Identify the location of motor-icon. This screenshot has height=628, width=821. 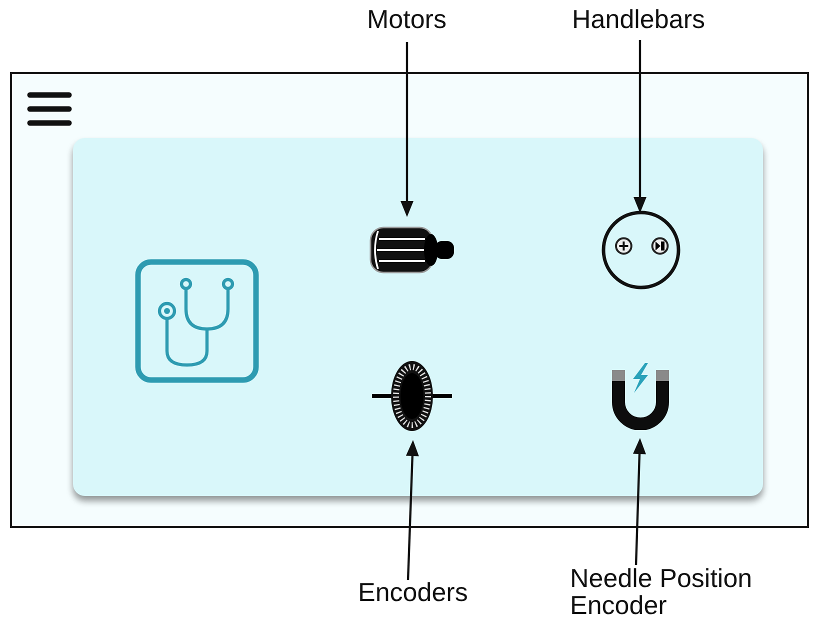
(411, 250).